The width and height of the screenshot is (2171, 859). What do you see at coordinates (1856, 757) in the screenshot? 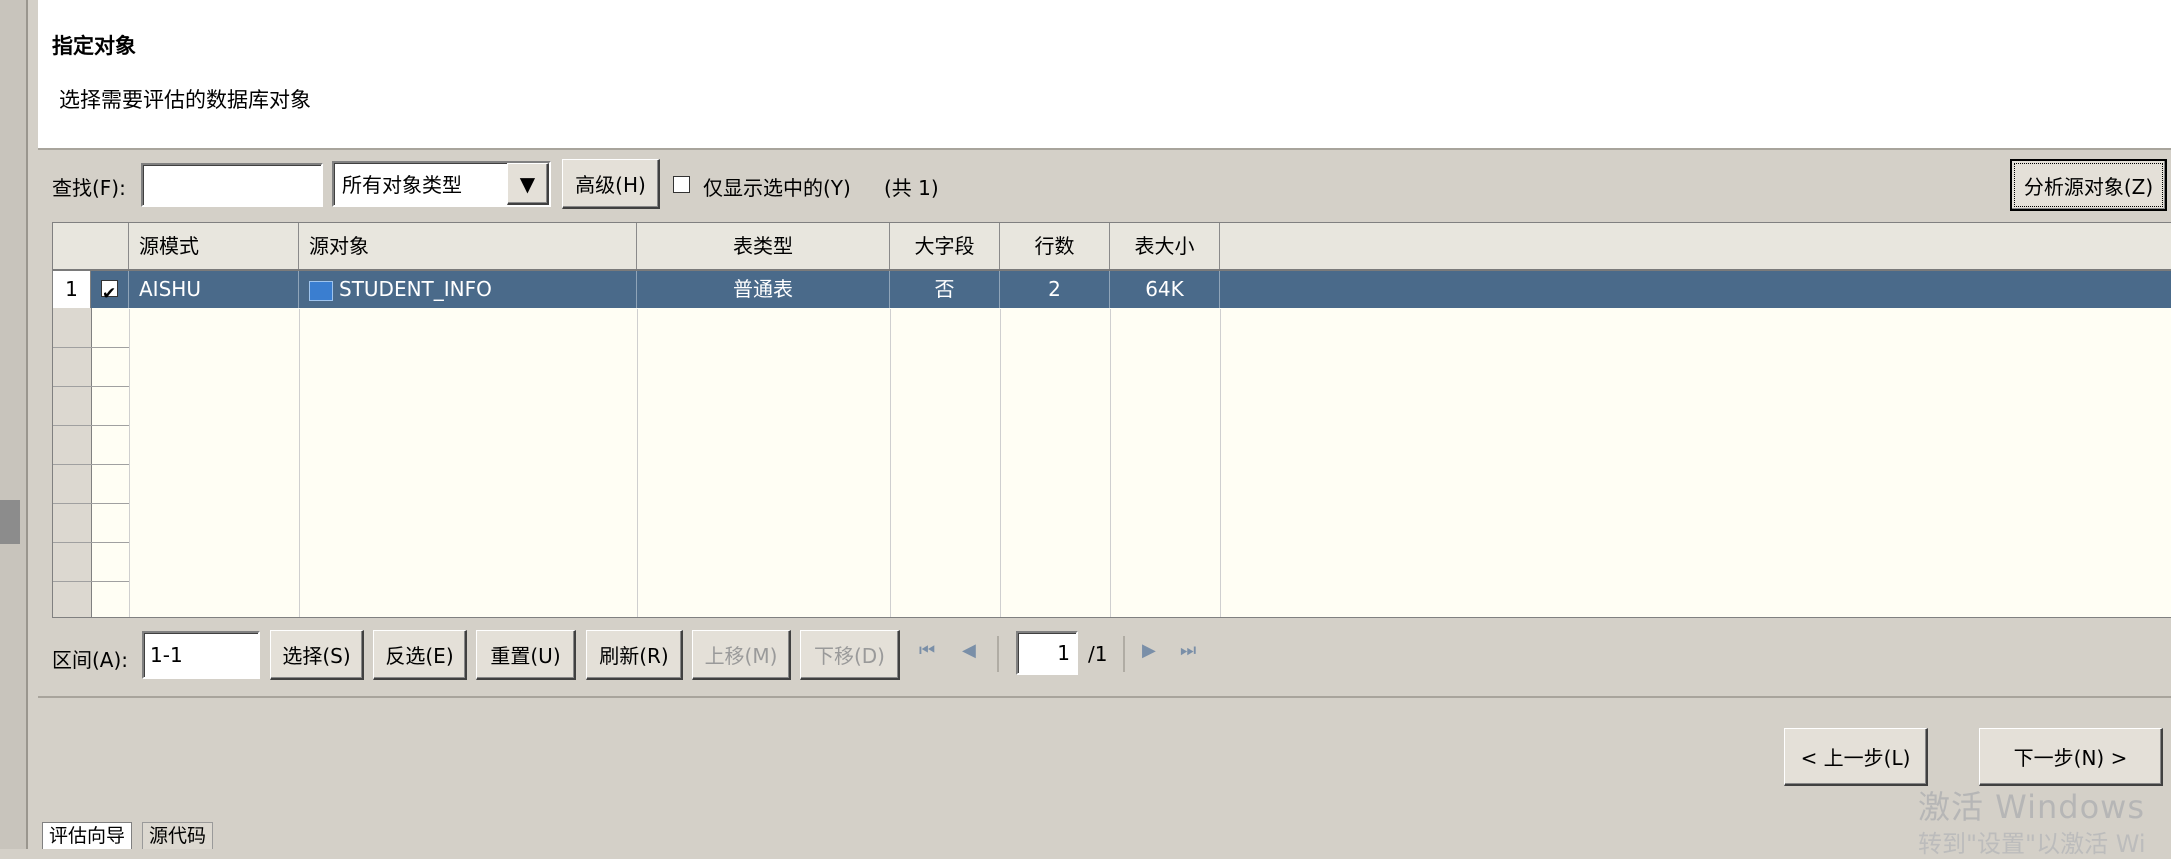
I see `previous-step-button: < 上一步(L)` at bounding box center [1856, 757].